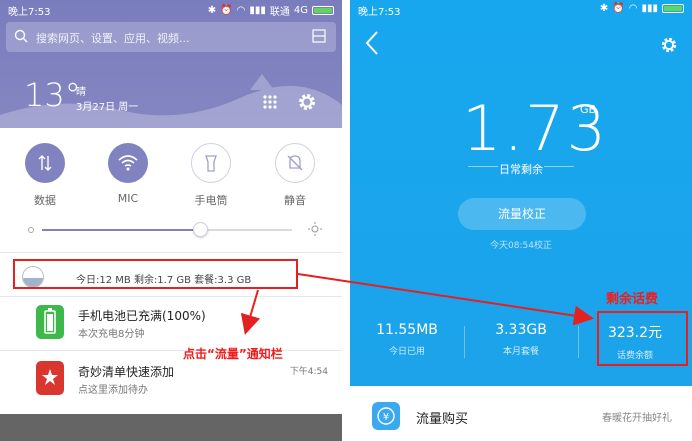 Image resolution: width=692 pixels, height=441 pixels. I want to click on brightness-high-icon, so click(315, 229).